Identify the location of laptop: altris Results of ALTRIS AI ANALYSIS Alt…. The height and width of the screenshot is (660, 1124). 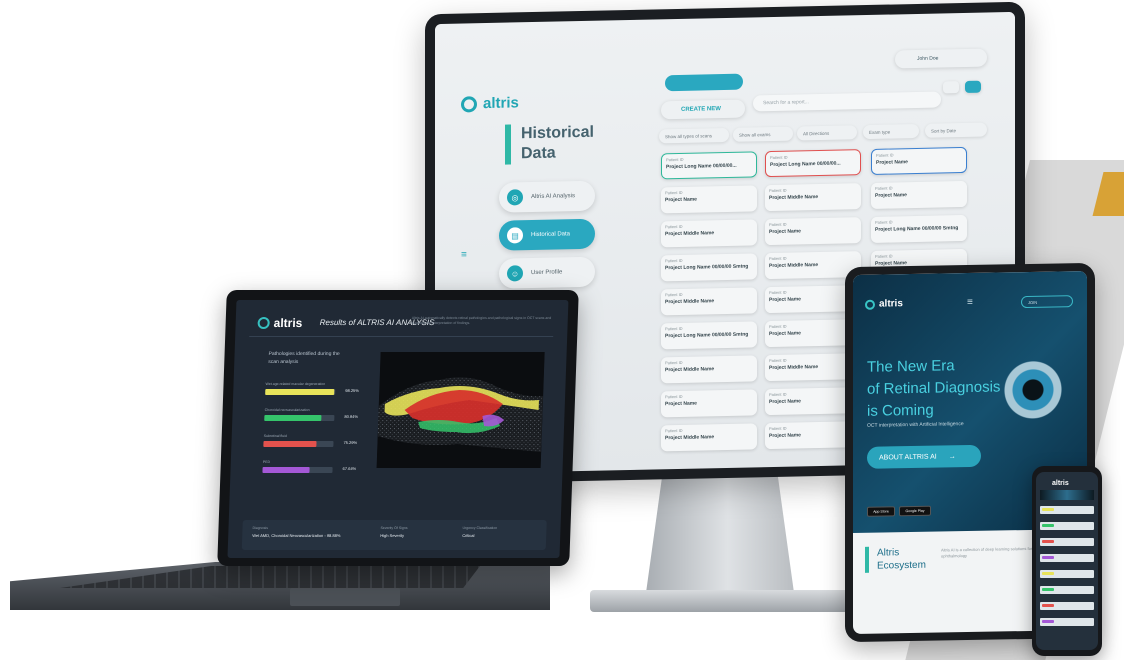
(398, 428).